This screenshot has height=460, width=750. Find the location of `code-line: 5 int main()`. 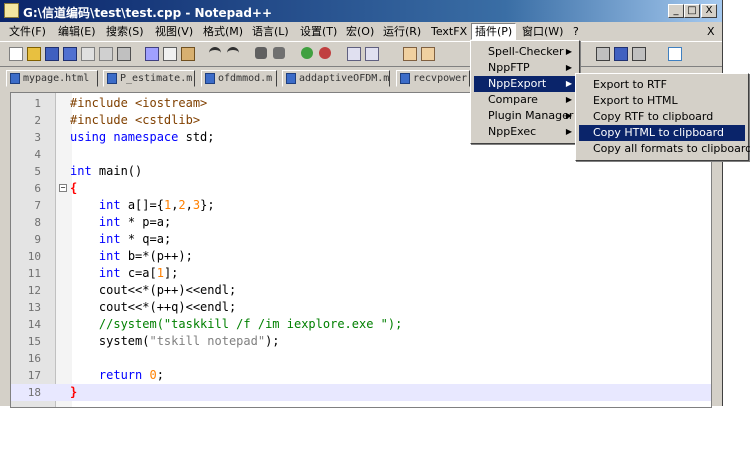

code-line: 5 int main() is located at coordinates (361, 171).